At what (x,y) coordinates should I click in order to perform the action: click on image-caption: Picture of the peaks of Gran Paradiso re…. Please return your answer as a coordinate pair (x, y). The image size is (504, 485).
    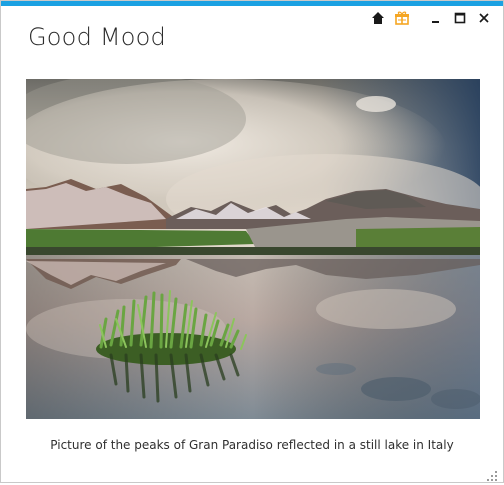
    Looking at the image, I should click on (252, 445).